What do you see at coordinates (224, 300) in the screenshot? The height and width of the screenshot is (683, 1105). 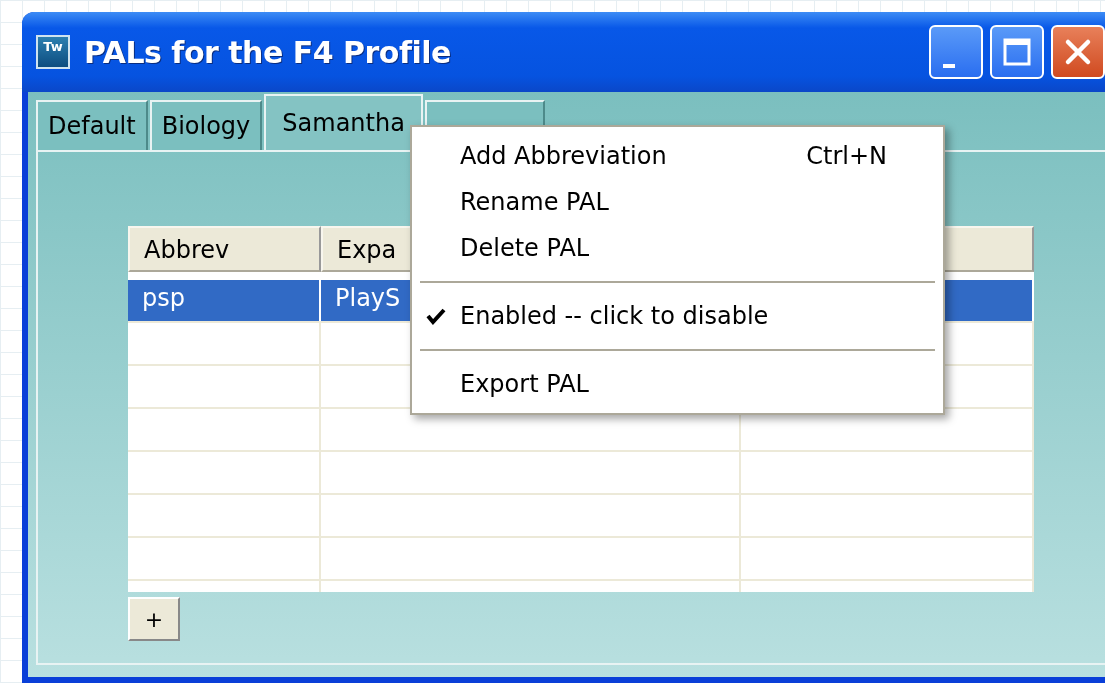 I see `table-cell: psp` at bounding box center [224, 300].